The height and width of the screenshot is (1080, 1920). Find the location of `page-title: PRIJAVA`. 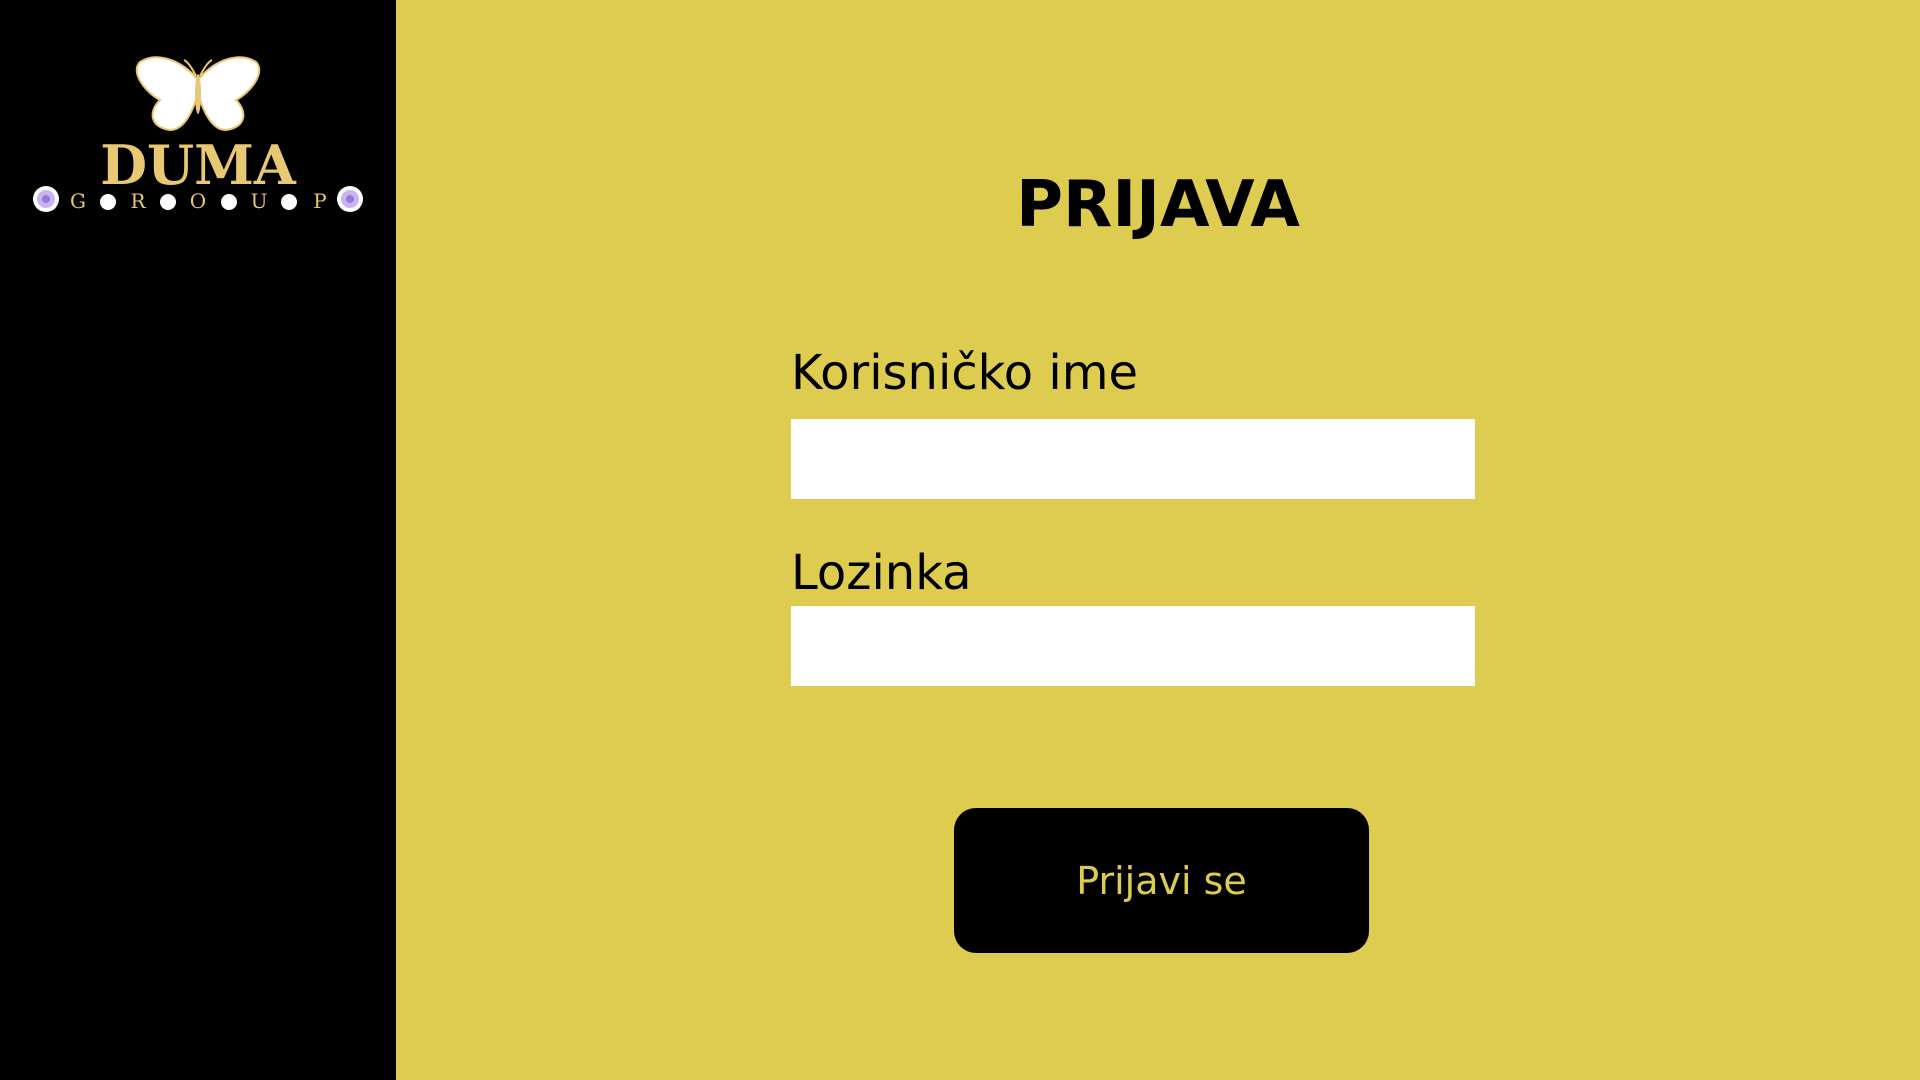

page-title: PRIJAVA is located at coordinates (1158, 205).